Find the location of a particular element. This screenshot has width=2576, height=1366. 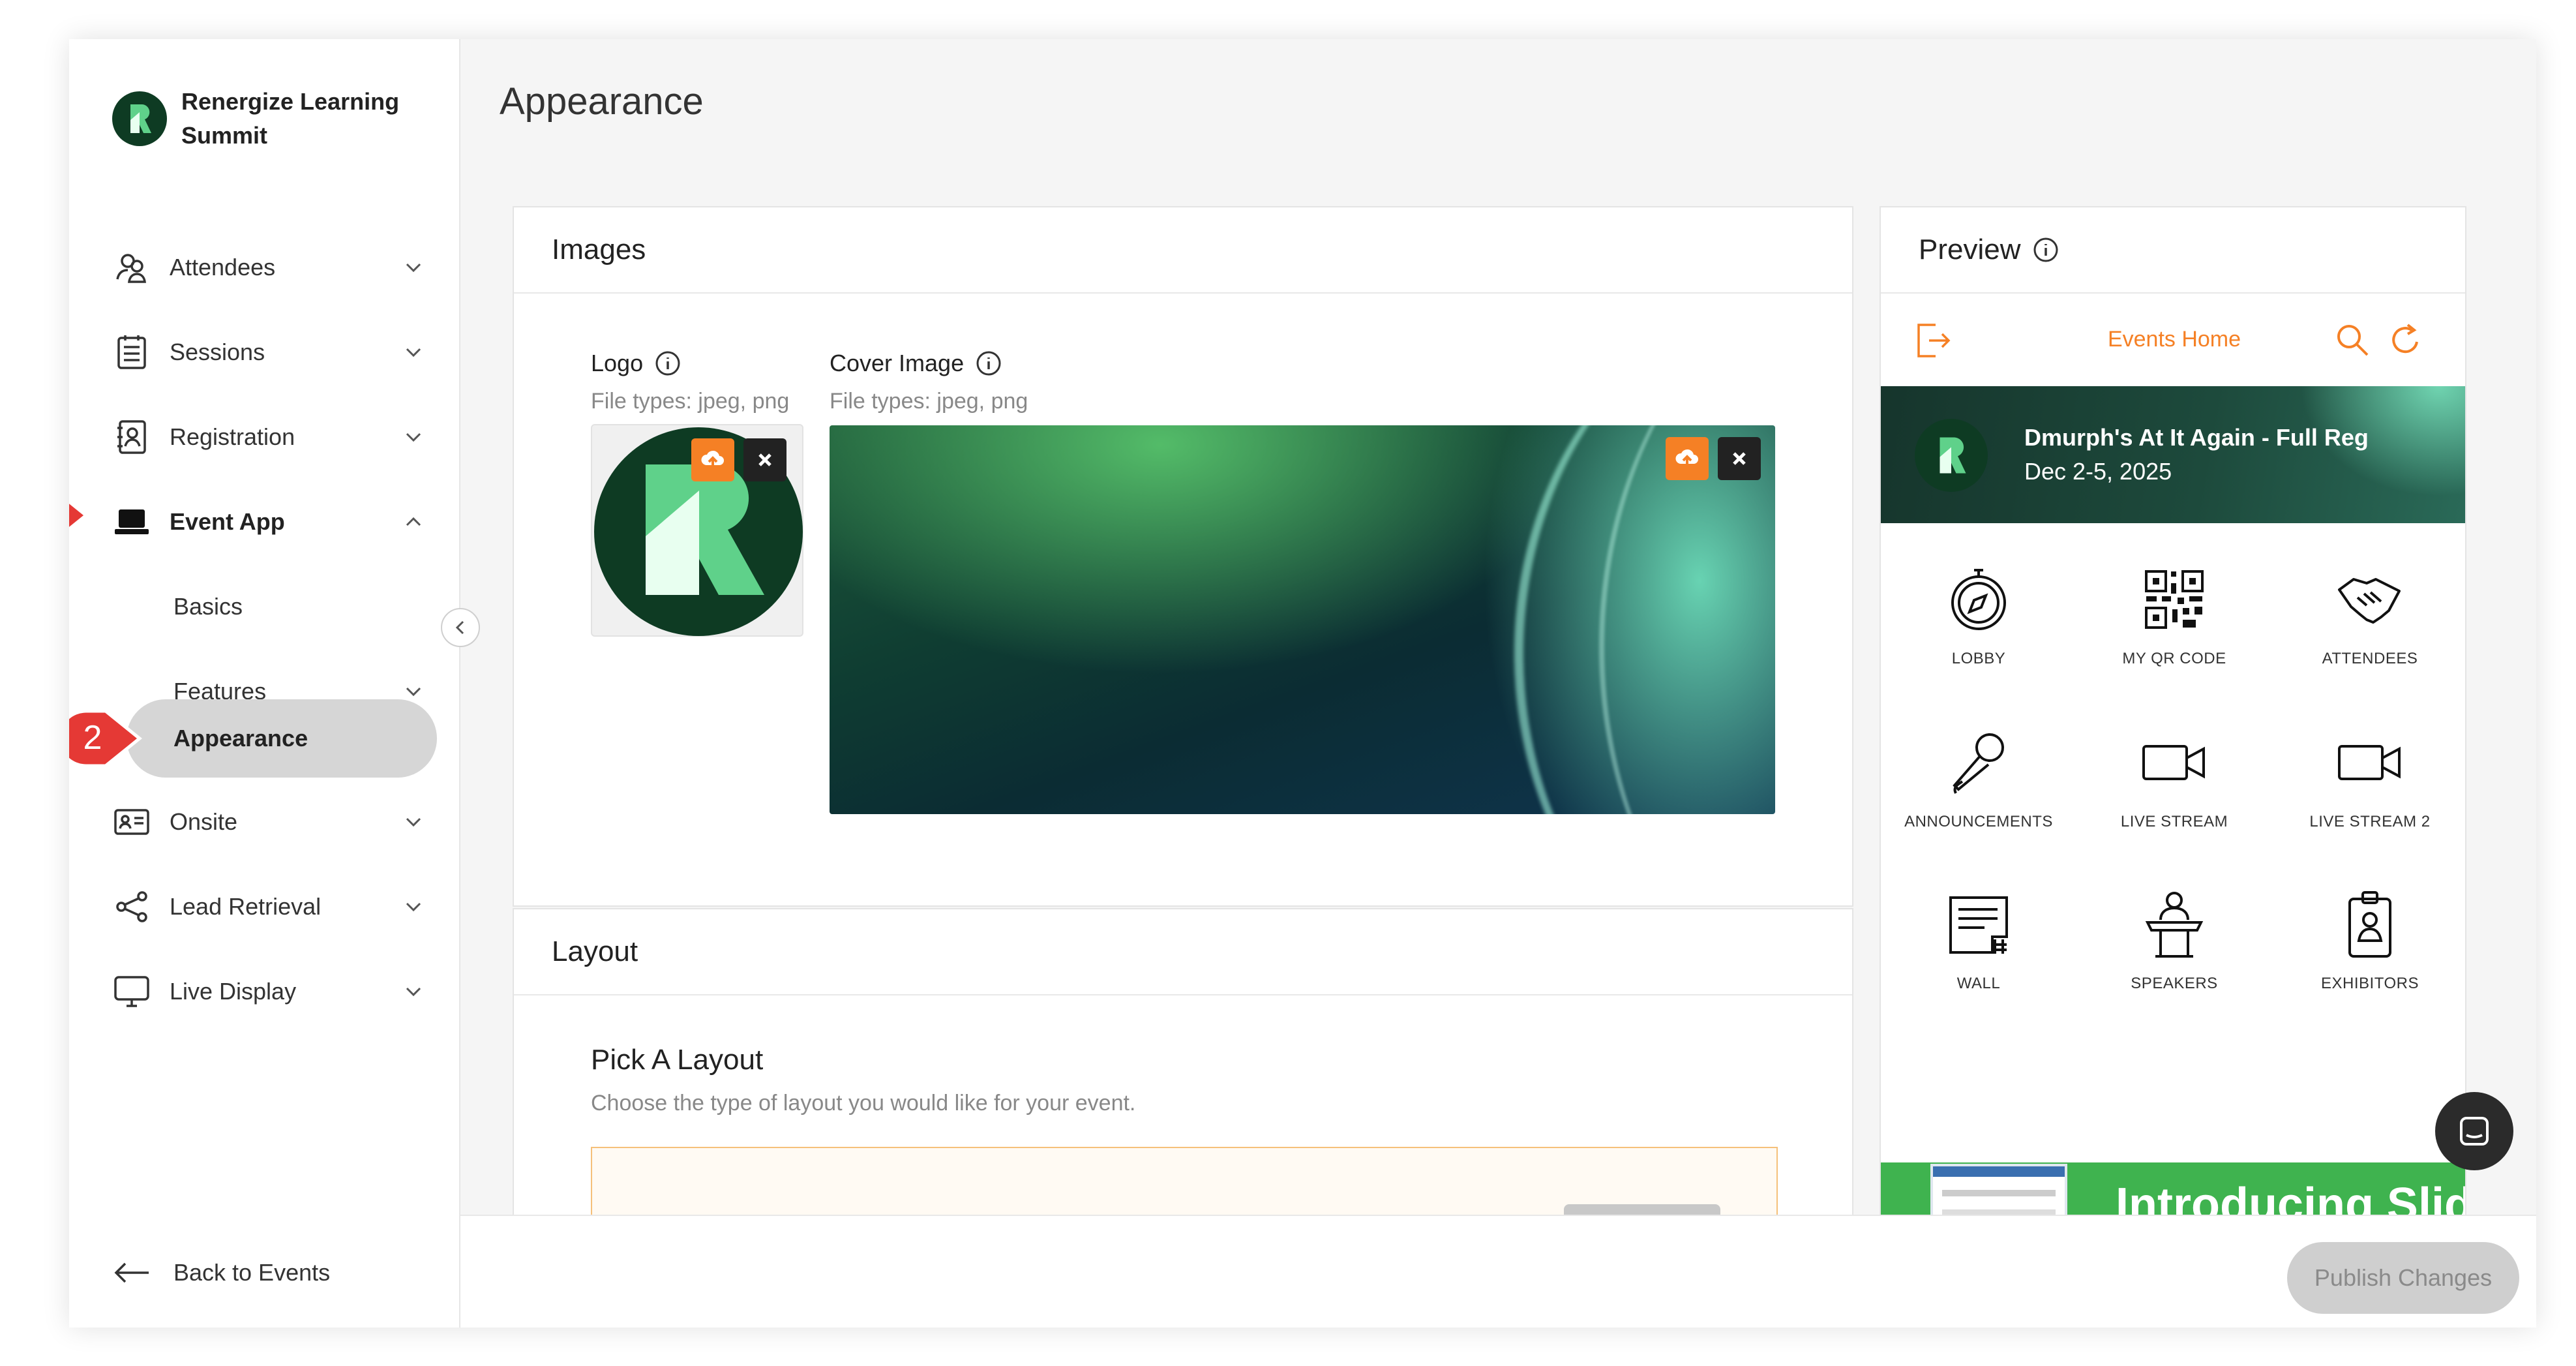

upload-logo-button is located at coordinates (712, 459).